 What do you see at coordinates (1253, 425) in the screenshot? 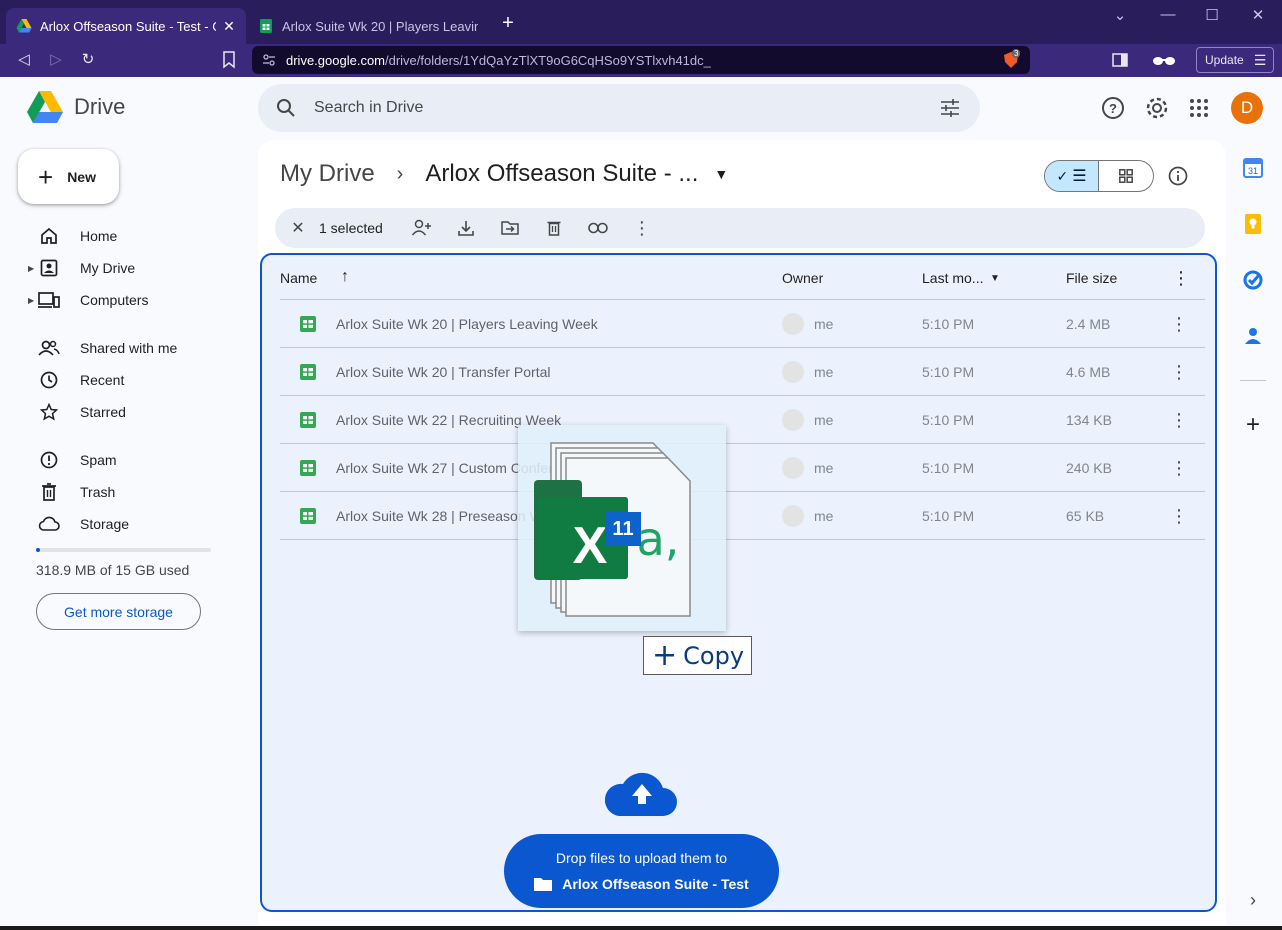
I see `add-addon-plus-icon: +` at bounding box center [1253, 425].